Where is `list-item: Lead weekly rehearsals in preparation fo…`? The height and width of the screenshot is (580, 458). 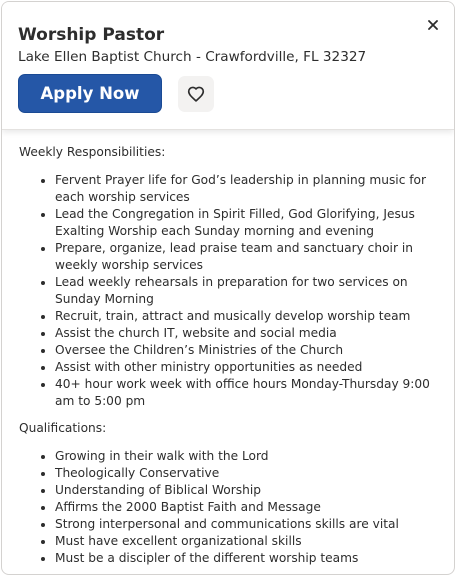
list-item: Lead weekly rehearsals in preparation fo… is located at coordinates (246, 291).